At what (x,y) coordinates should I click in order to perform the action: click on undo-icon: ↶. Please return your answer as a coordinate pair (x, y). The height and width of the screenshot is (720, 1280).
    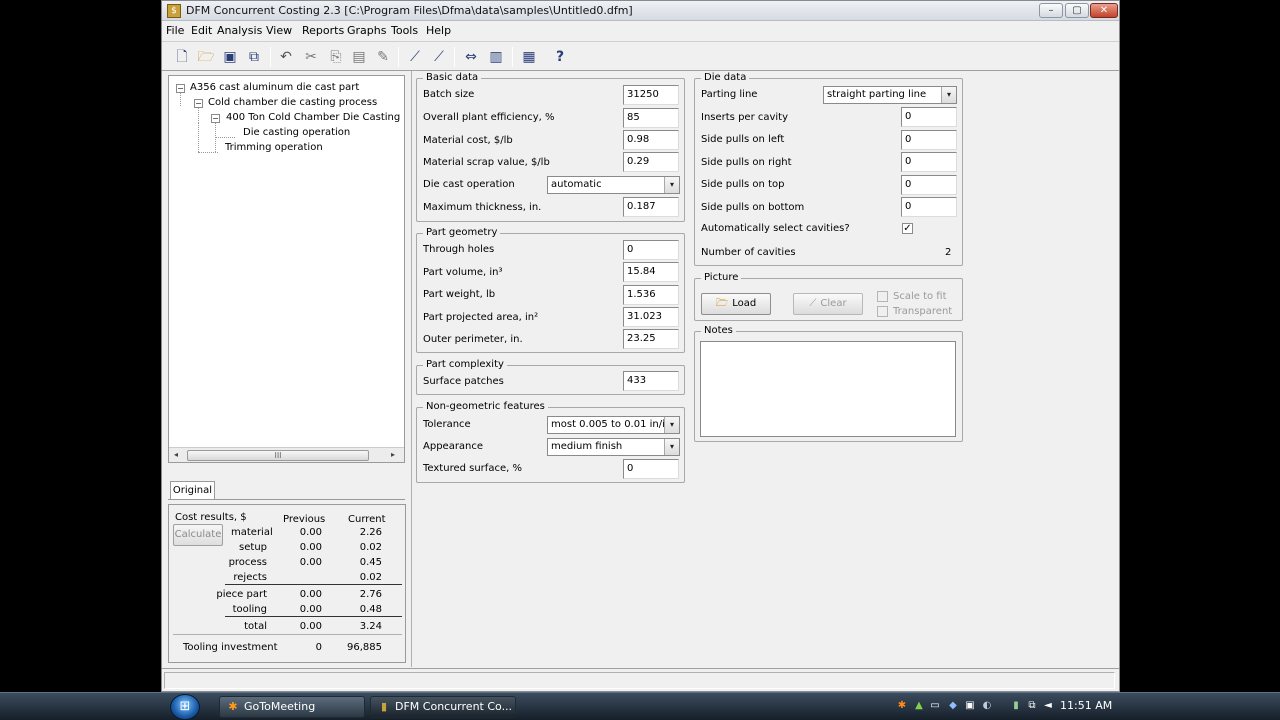
    Looking at the image, I should click on (286, 57).